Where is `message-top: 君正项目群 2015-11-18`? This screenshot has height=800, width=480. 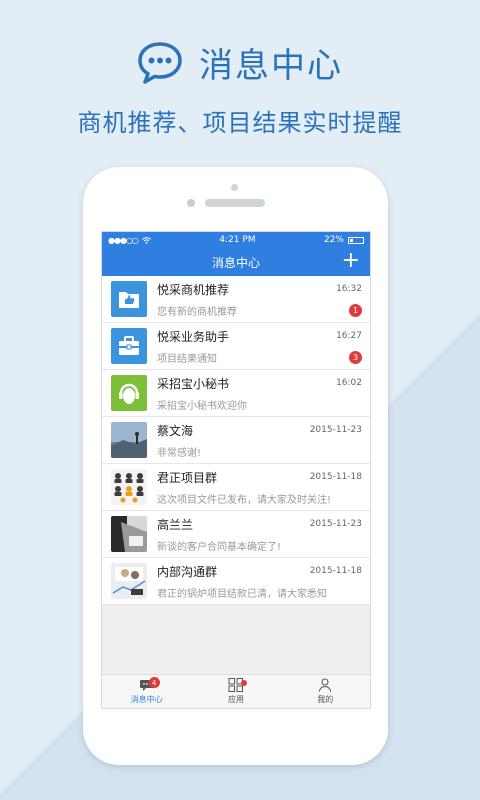 message-top: 君正项目群 2015-11-18 is located at coordinates (259, 477).